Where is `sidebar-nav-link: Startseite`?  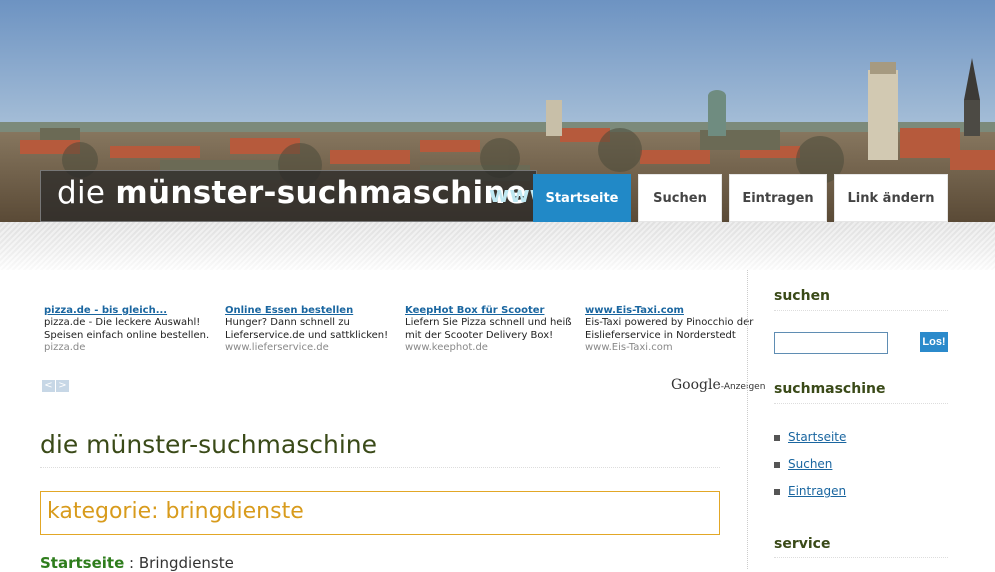 sidebar-nav-link: Startseite is located at coordinates (817, 437).